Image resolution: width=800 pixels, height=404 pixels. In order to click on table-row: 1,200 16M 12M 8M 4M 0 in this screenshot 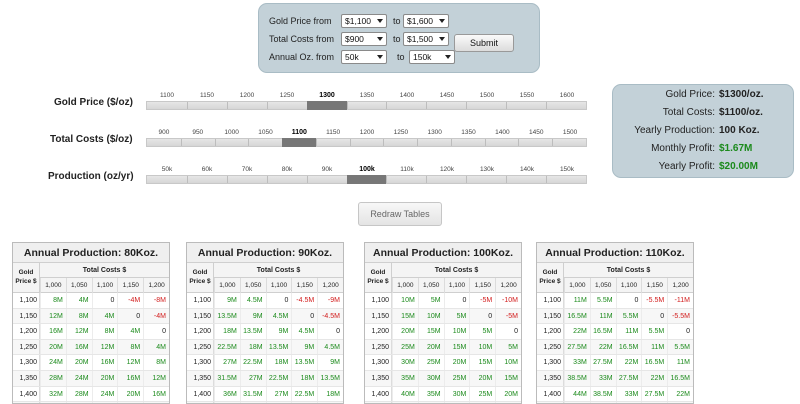, I will do `click(91, 332)`.